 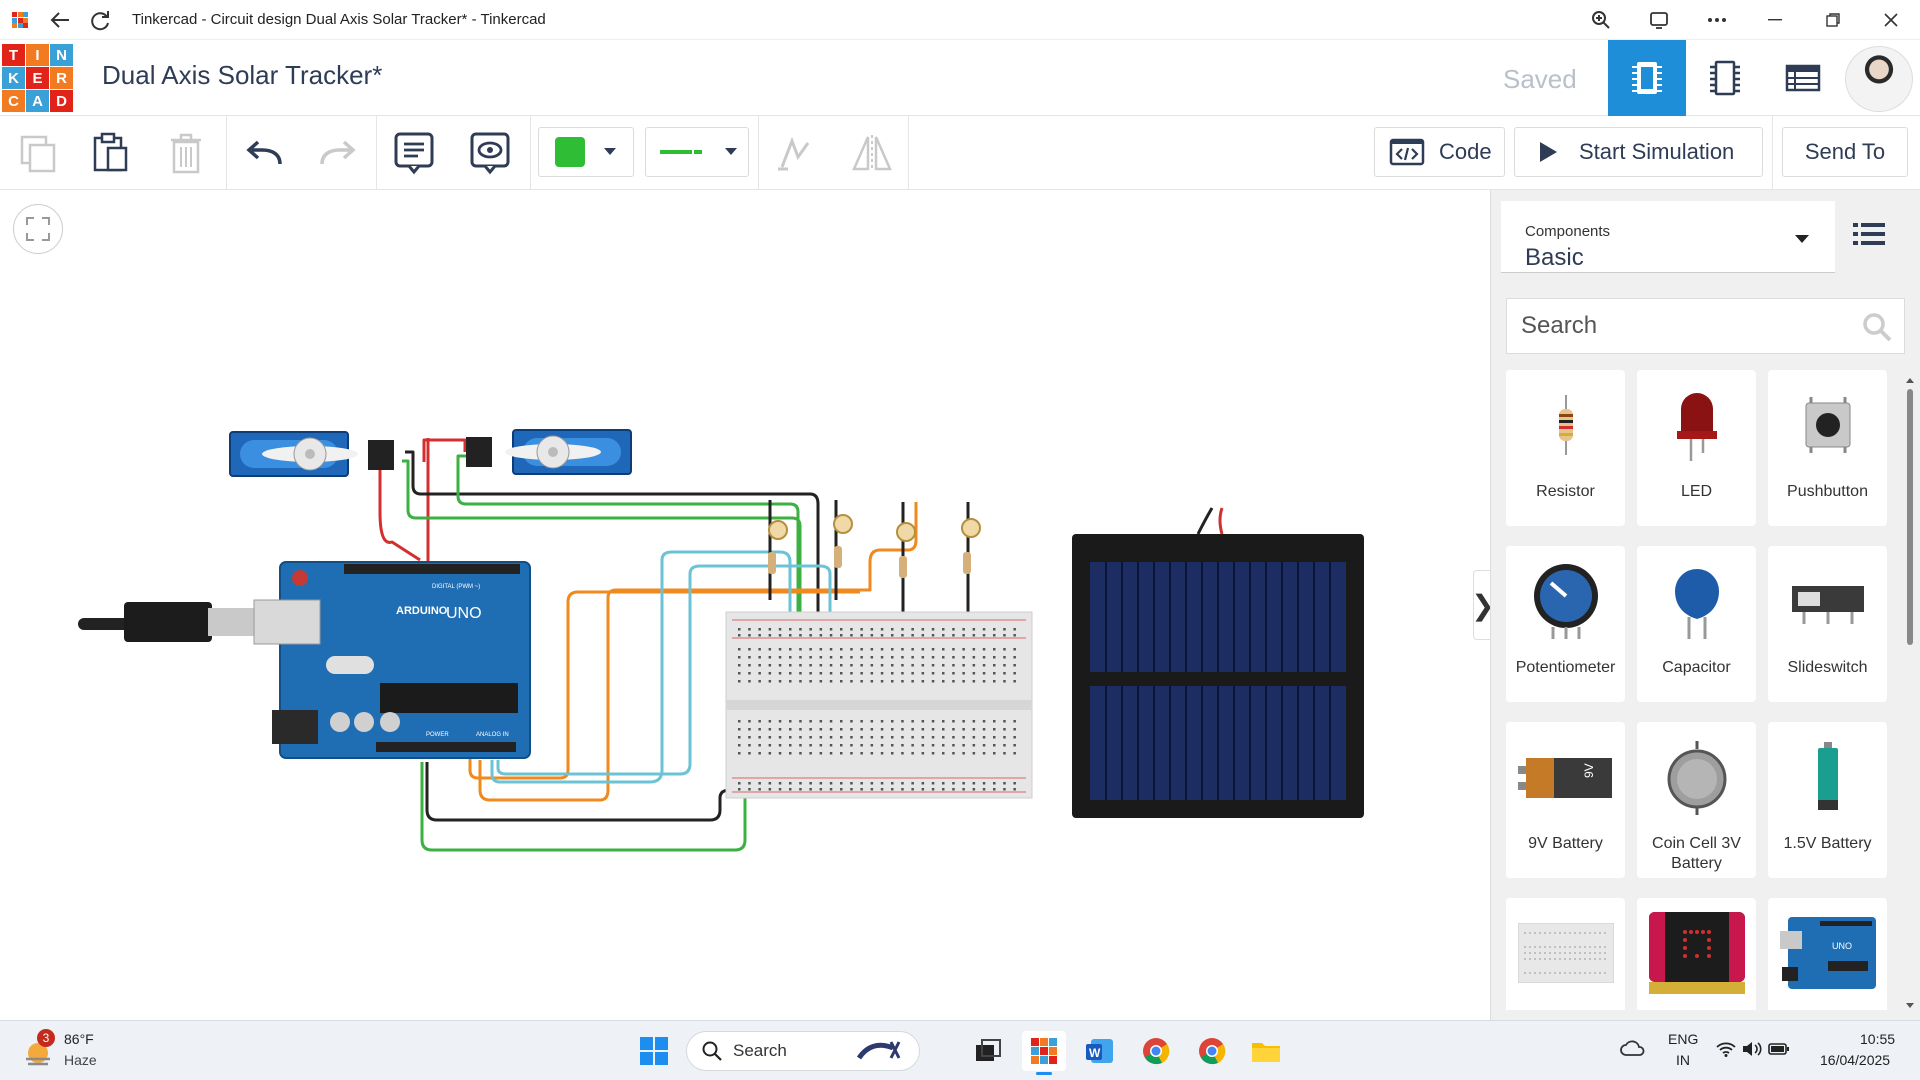 I want to click on component-card-1-5v-battery: 1.5V Battery, so click(x=1827, y=800).